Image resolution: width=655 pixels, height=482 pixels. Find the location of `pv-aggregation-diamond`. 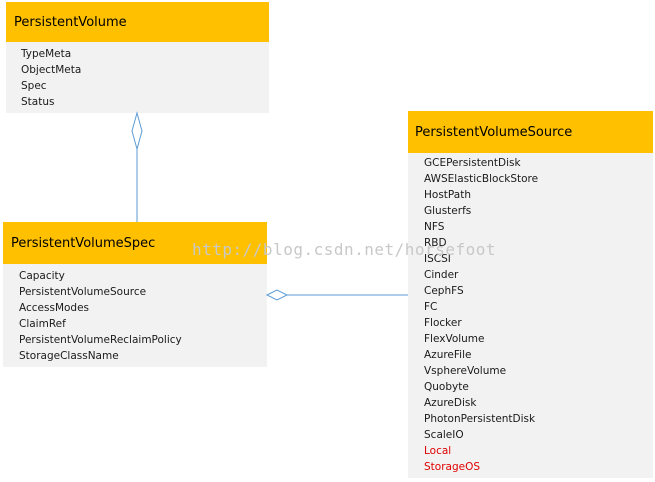

pv-aggregation-diamond is located at coordinates (137, 131).